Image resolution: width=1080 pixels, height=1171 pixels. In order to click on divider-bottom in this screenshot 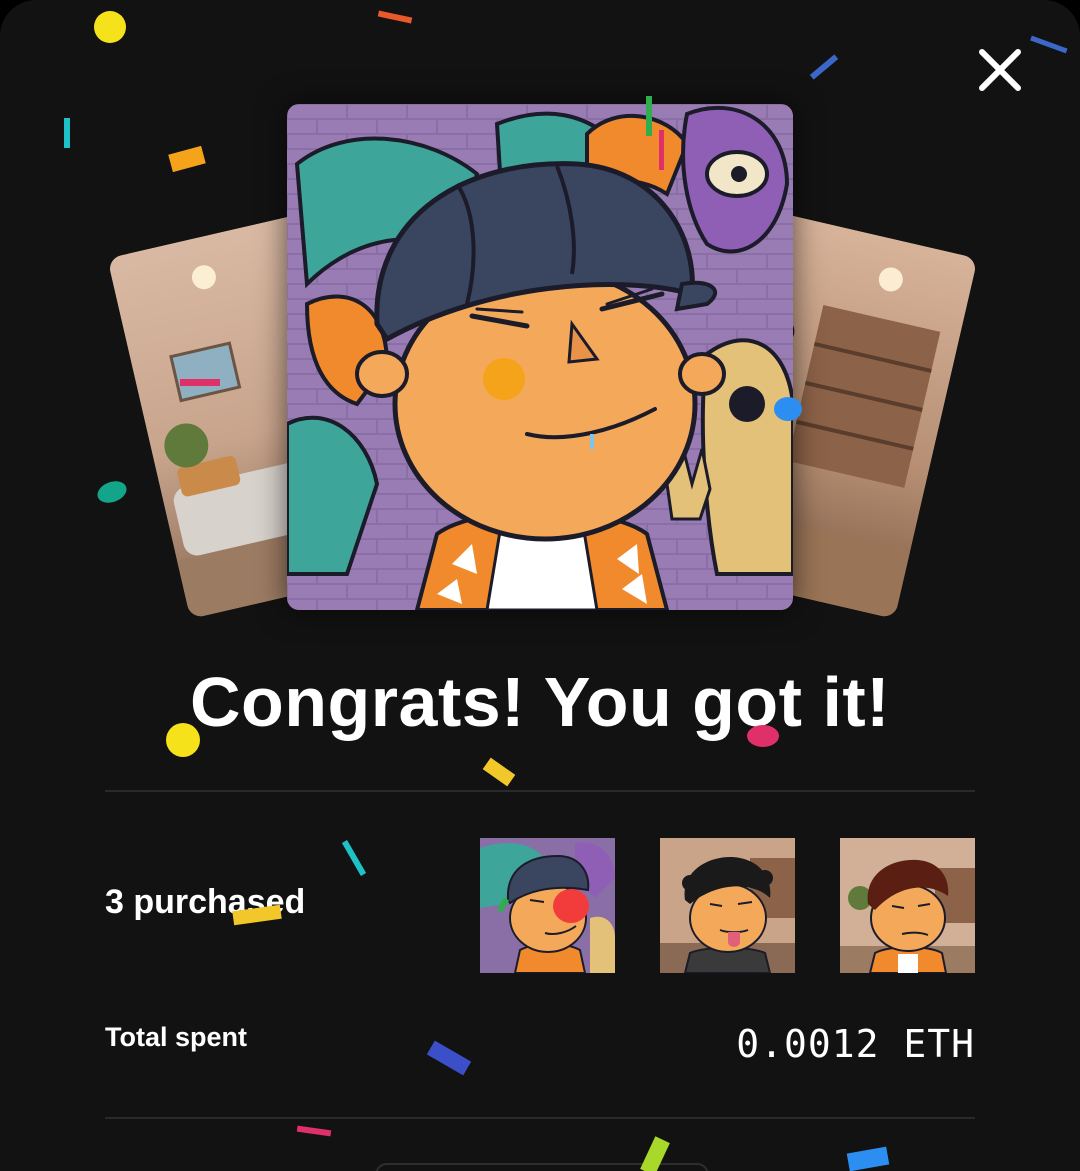, I will do `click(540, 1118)`.